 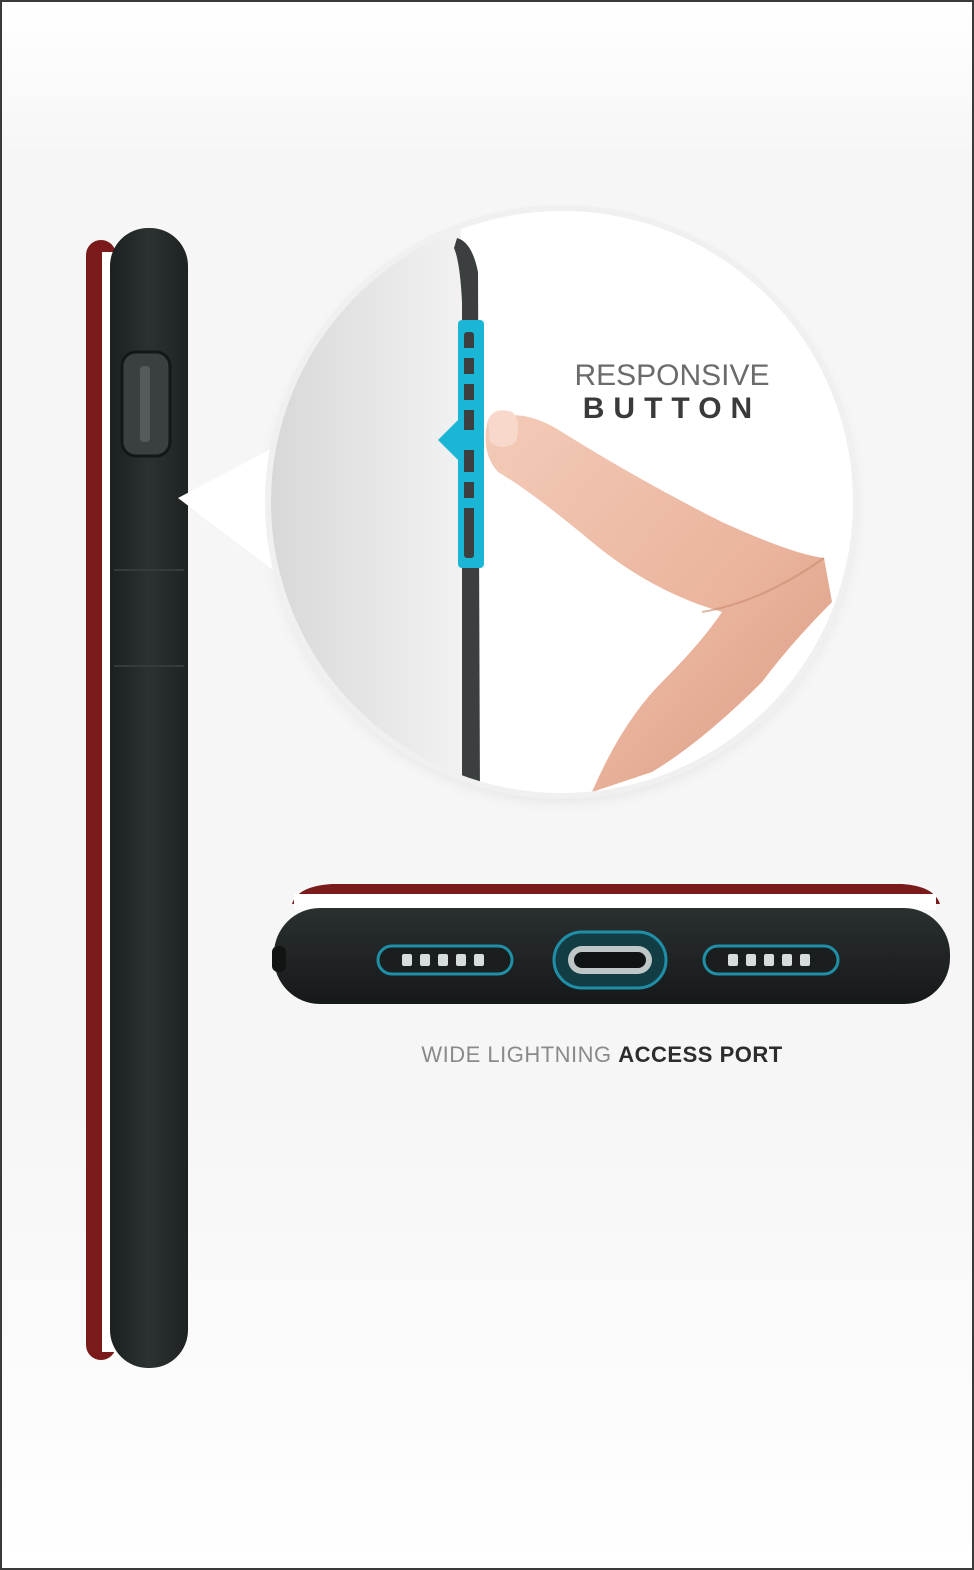 What do you see at coordinates (672, 375) in the screenshot?
I see `caption-line-responsive: RESPONSIVE` at bounding box center [672, 375].